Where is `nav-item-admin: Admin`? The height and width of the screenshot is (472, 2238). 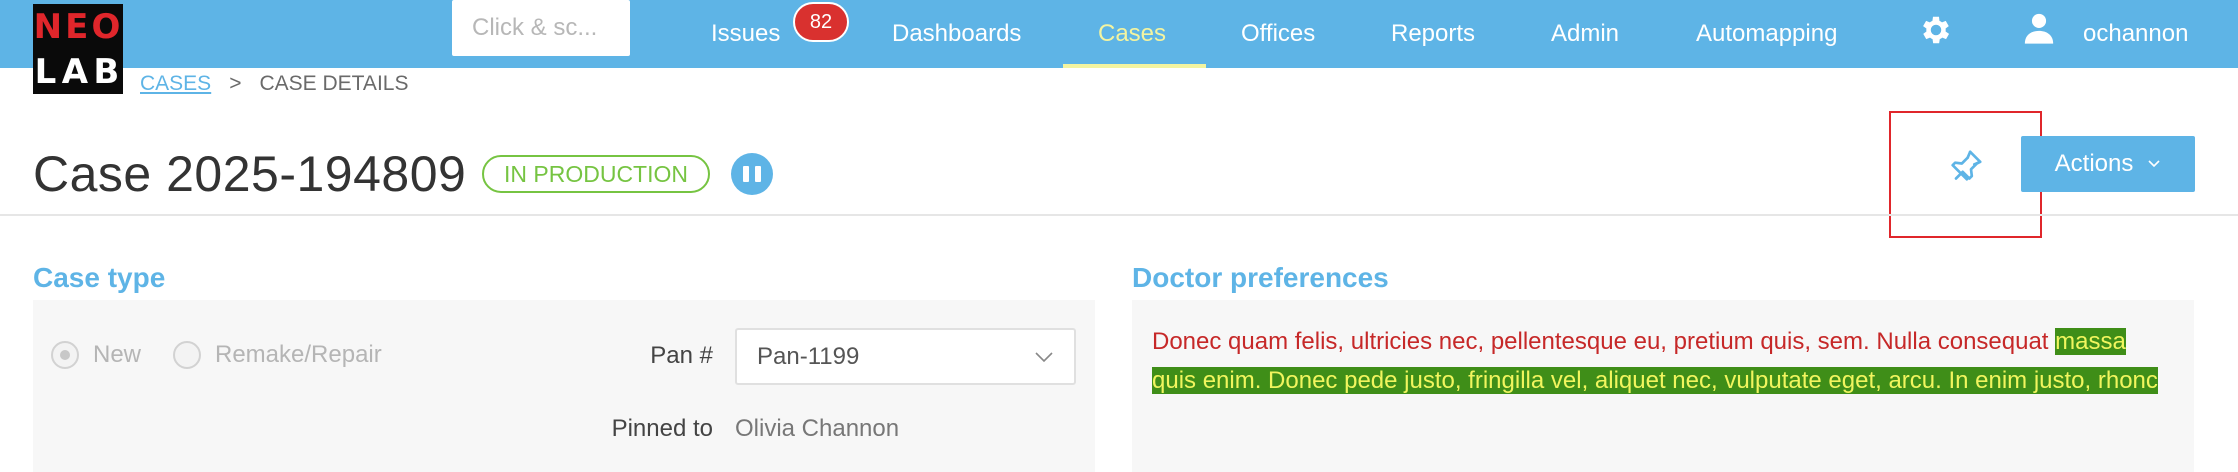
nav-item-admin: Admin is located at coordinates (1585, 34).